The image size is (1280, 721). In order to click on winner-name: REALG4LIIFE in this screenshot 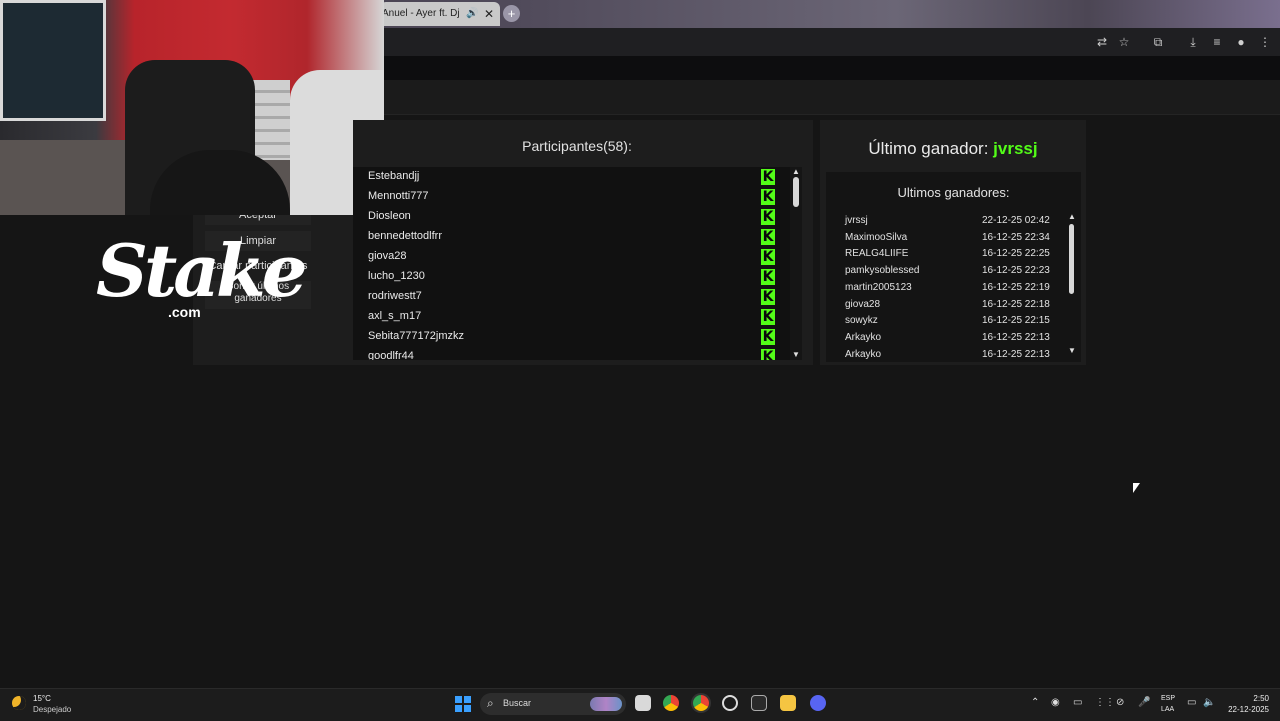, I will do `click(877, 254)`.